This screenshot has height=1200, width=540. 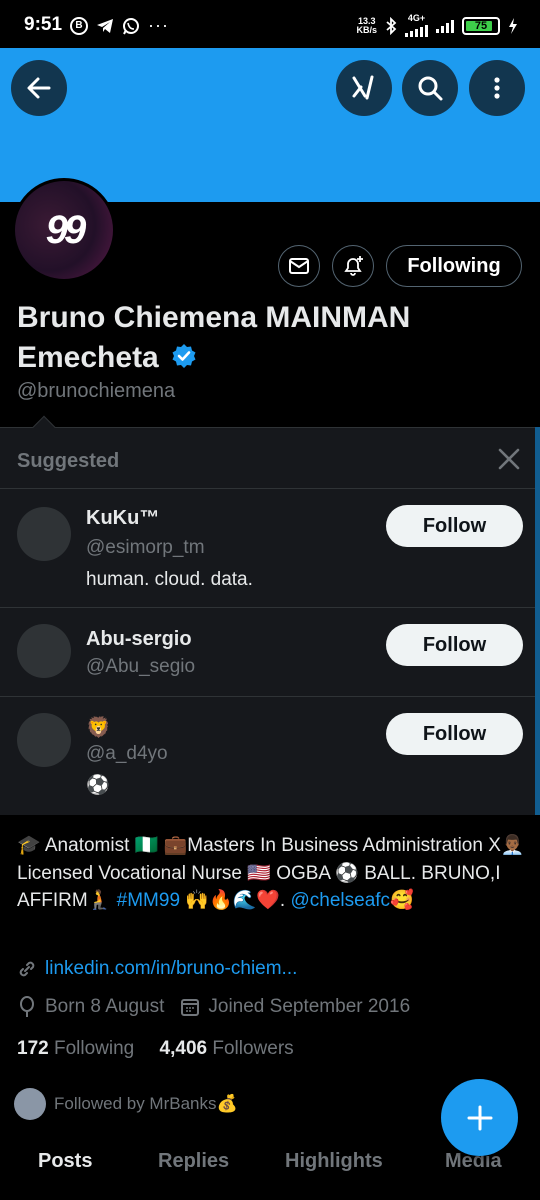 I want to click on notify-button, so click(x=353, y=266).